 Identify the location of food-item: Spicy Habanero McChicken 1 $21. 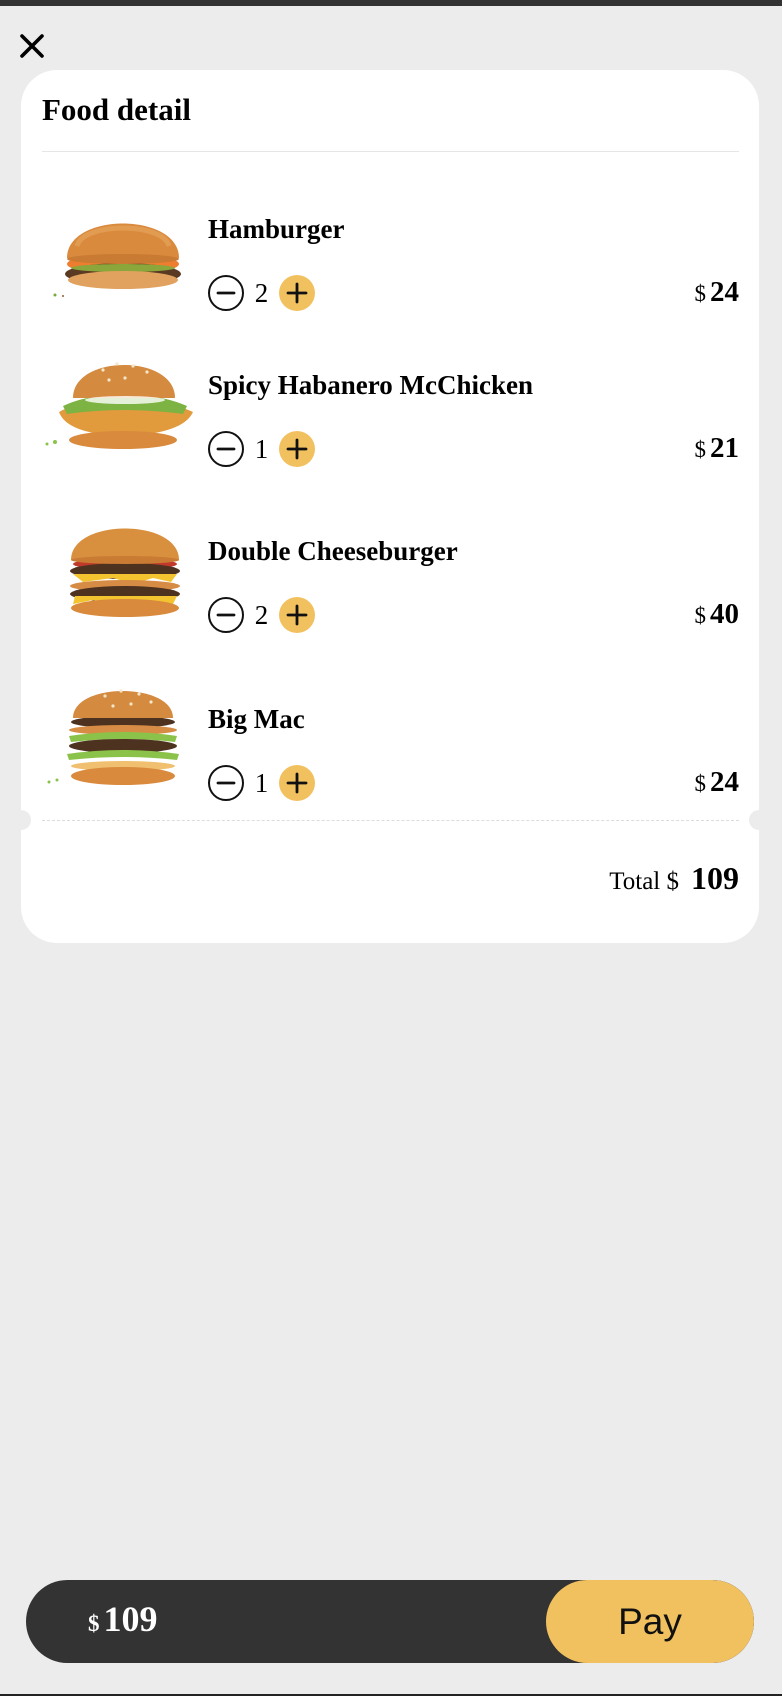
(390, 423).